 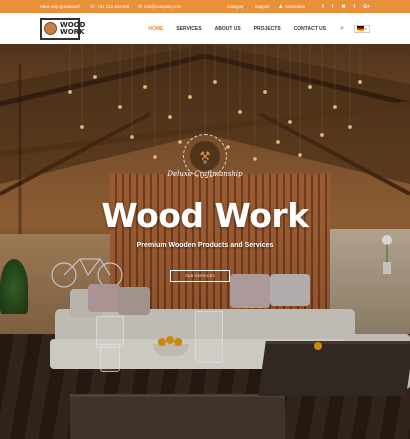 I want to click on hero-title: Wood Work, so click(x=205, y=215).